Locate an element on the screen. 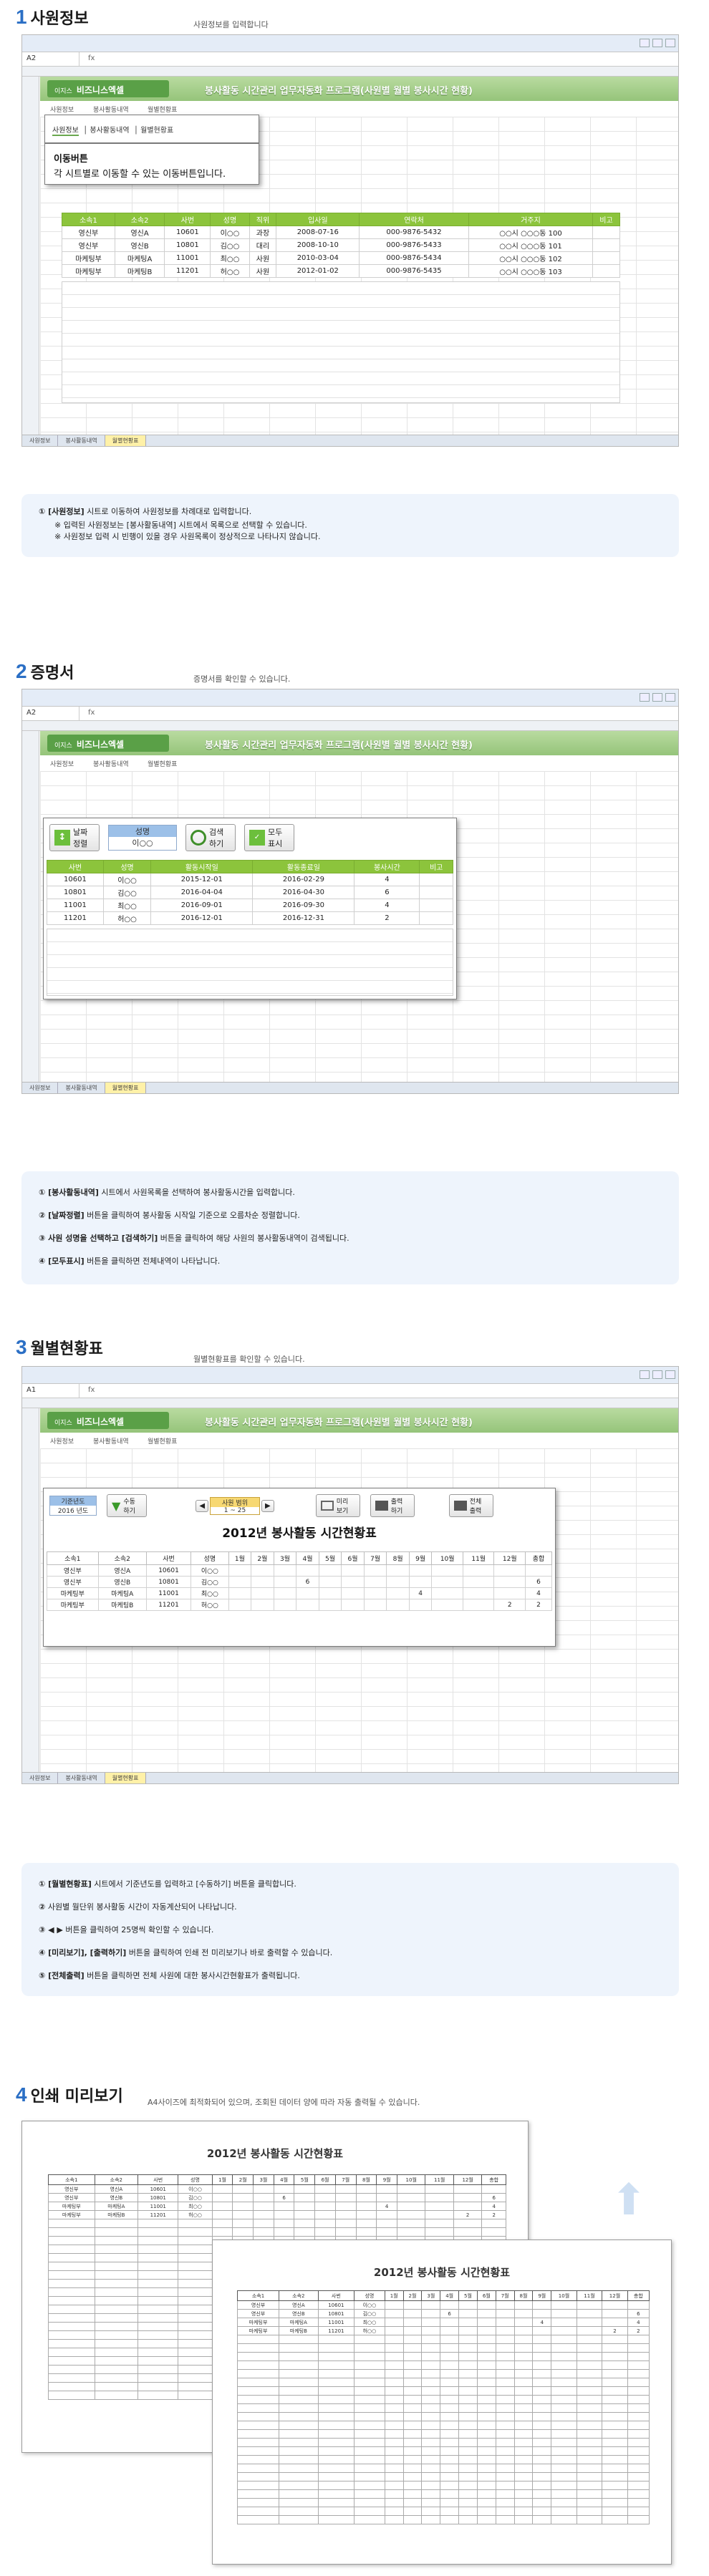 The height and width of the screenshot is (2576, 709). monitor-icon is located at coordinates (327, 1506).